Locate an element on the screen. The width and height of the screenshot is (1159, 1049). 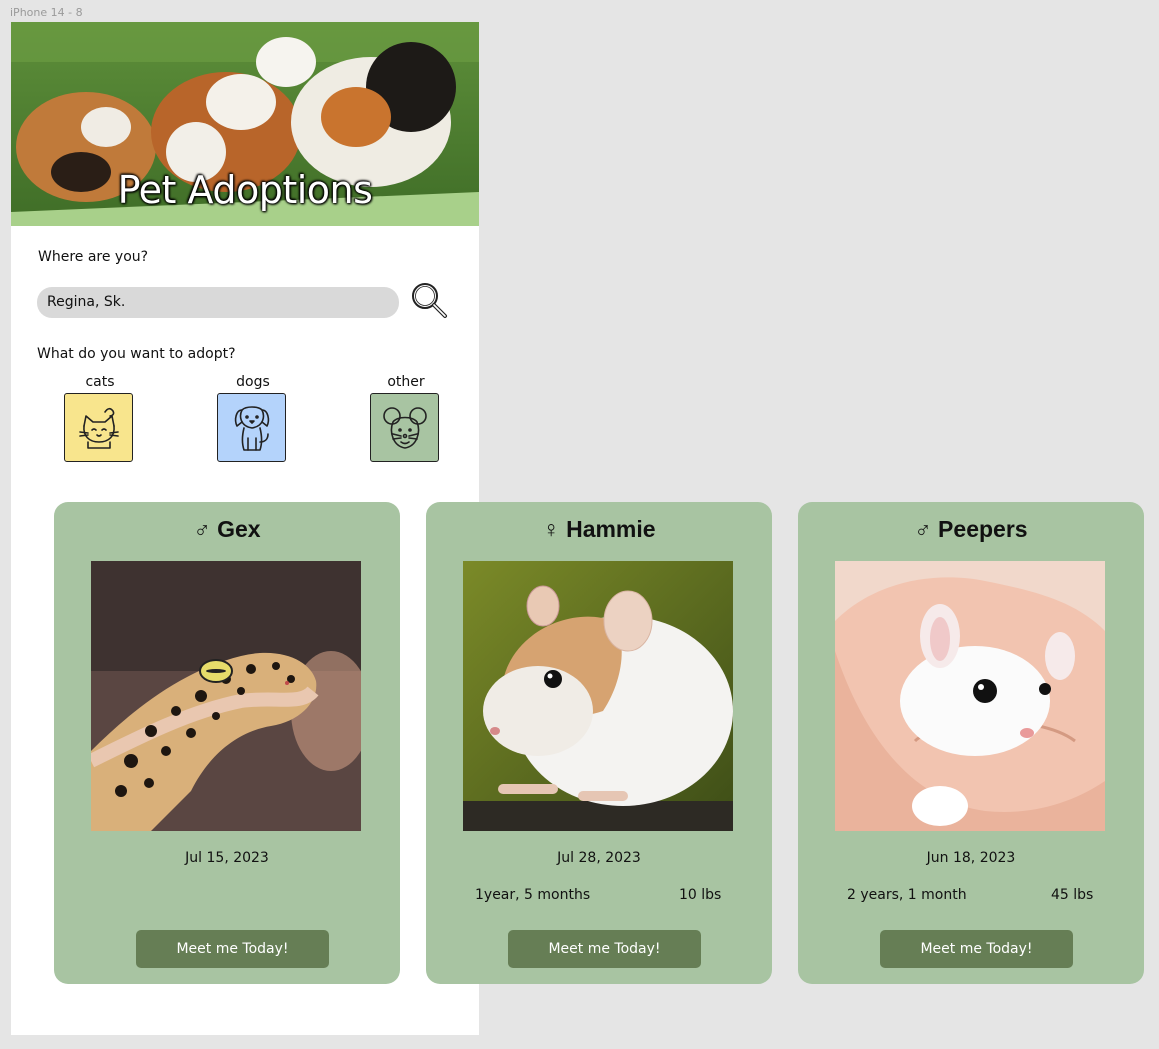
location-input: Regina, Sk. is located at coordinates (218, 302).